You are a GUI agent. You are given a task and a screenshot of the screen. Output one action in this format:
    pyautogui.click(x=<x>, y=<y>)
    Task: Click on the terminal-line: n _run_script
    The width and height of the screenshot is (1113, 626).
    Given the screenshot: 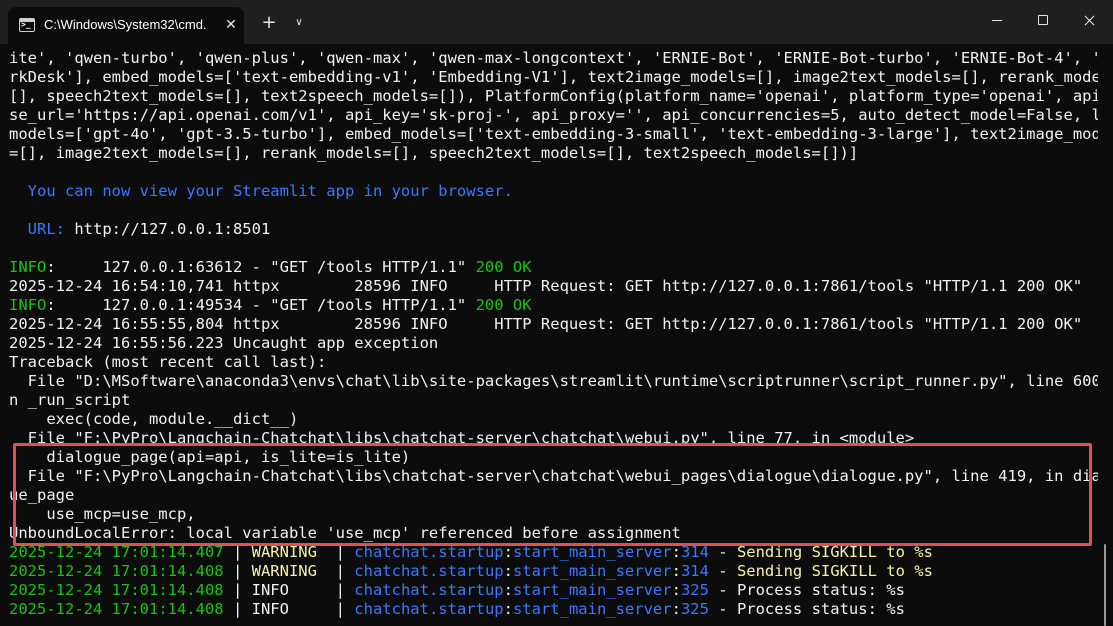 What is the action you would take?
    pyautogui.click(x=69, y=400)
    